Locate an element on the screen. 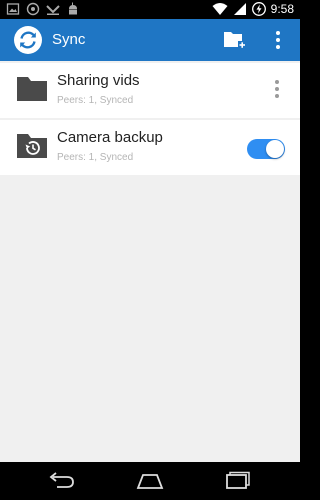  notification-icons is located at coordinates (43, 9).